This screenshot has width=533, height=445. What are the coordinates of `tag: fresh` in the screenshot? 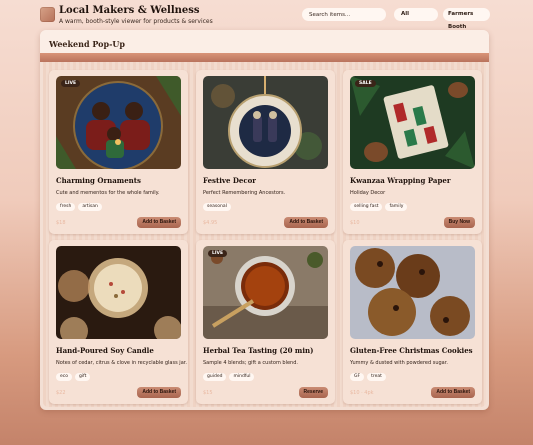 It's located at (66, 207).